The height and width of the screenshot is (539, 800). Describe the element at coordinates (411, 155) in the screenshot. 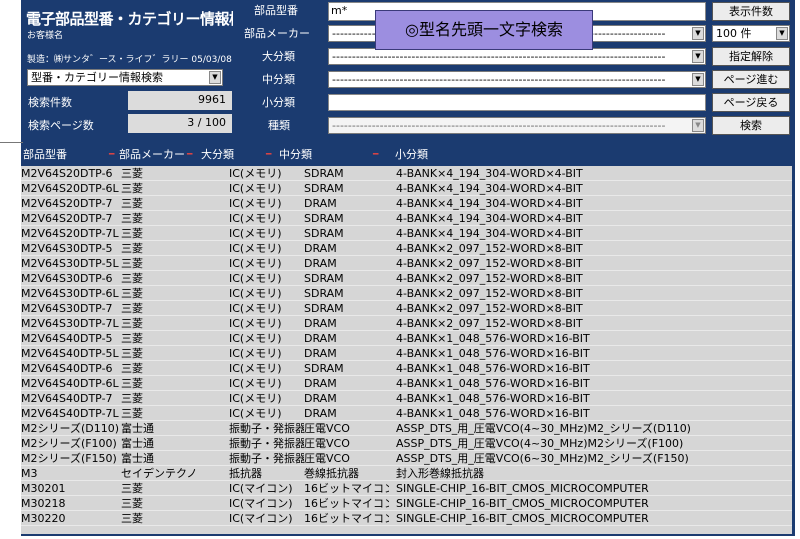

I see `header-minor: 小分類` at that location.